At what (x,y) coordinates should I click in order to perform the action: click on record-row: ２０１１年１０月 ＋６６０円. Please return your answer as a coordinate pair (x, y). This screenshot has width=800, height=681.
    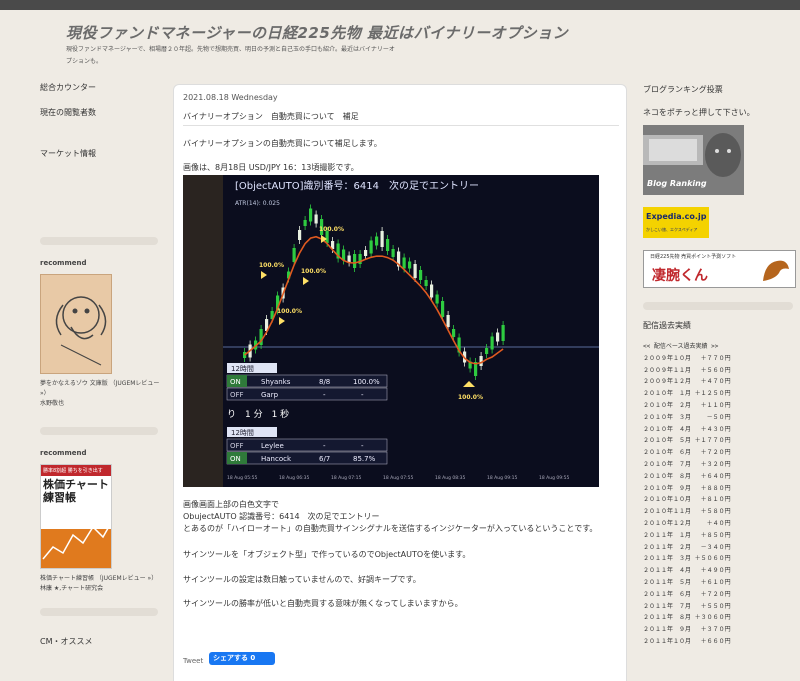
    Looking at the image, I should click on (687, 641).